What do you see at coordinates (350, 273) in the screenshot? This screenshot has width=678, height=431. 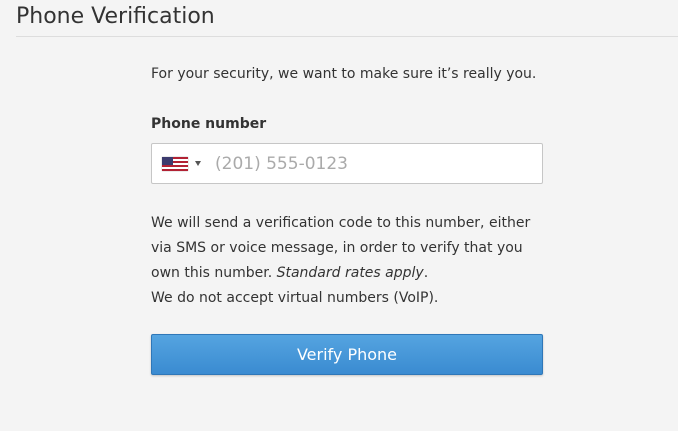 I see `standard-rates-text: Standard rates apply` at bounding box center [350, 273].